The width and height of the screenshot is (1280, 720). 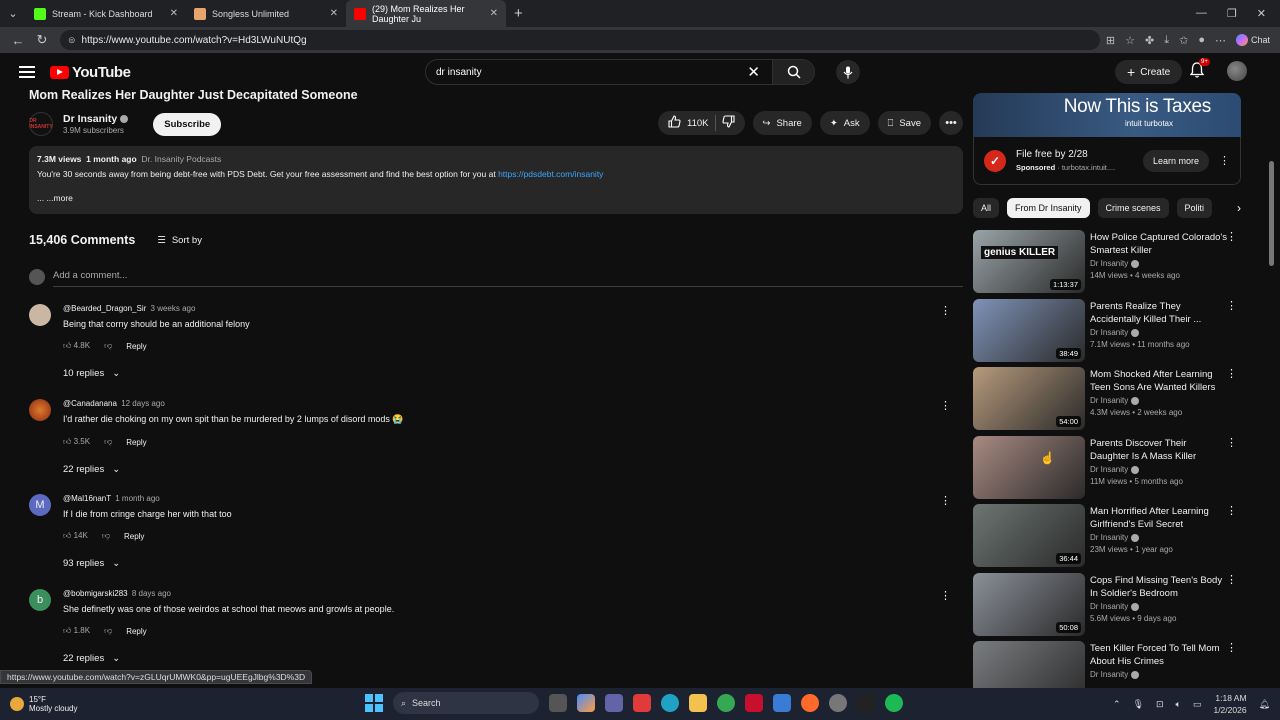 What do you see at coordinates (986, 208) in the screenshot?
I see `chip-all: All` at bounding box center [986, 208].